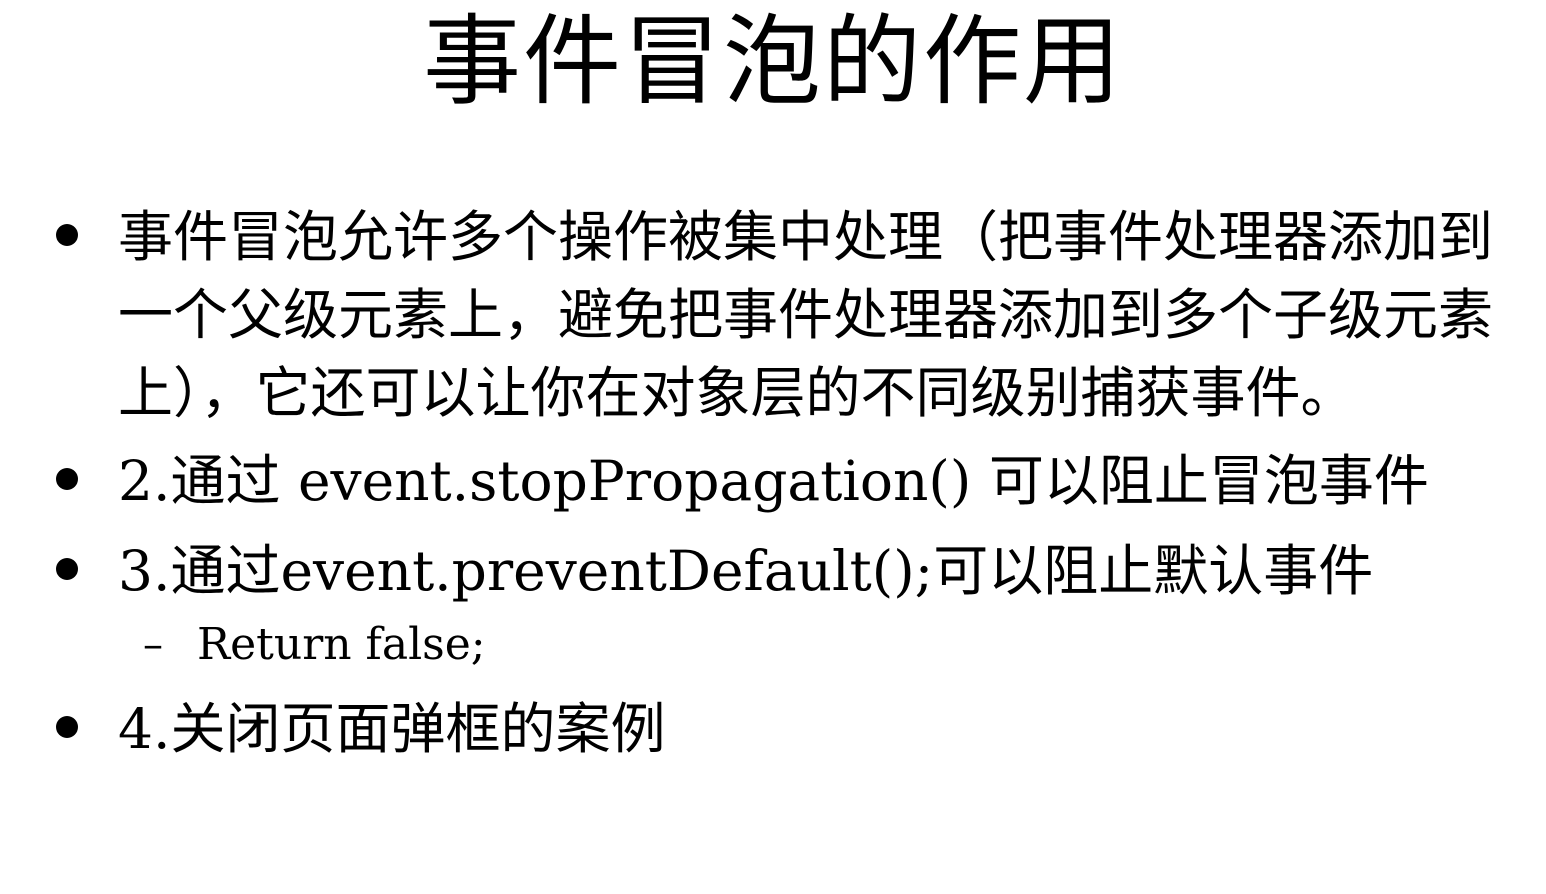 This screenshot has width=1546, height=894. What do you see at coordinates (746, 571) in the screenshot?
I see `bullet-text: 3.通过event.preventDefault();可以阻止默认事件` at bounding box center [746, 571].